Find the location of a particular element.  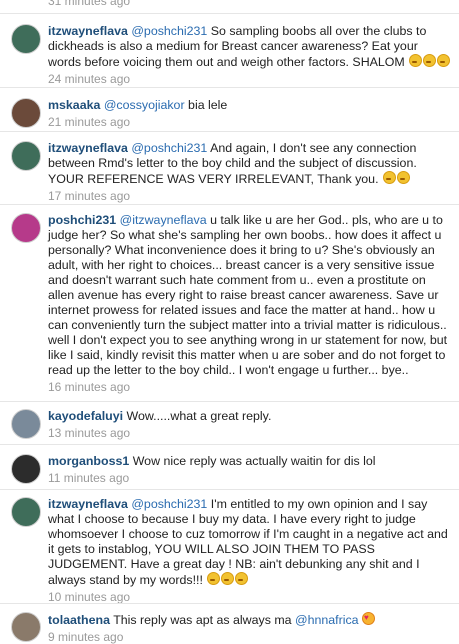

comment-text: This reply was apt as always ma is located at coordinates (204, 620).